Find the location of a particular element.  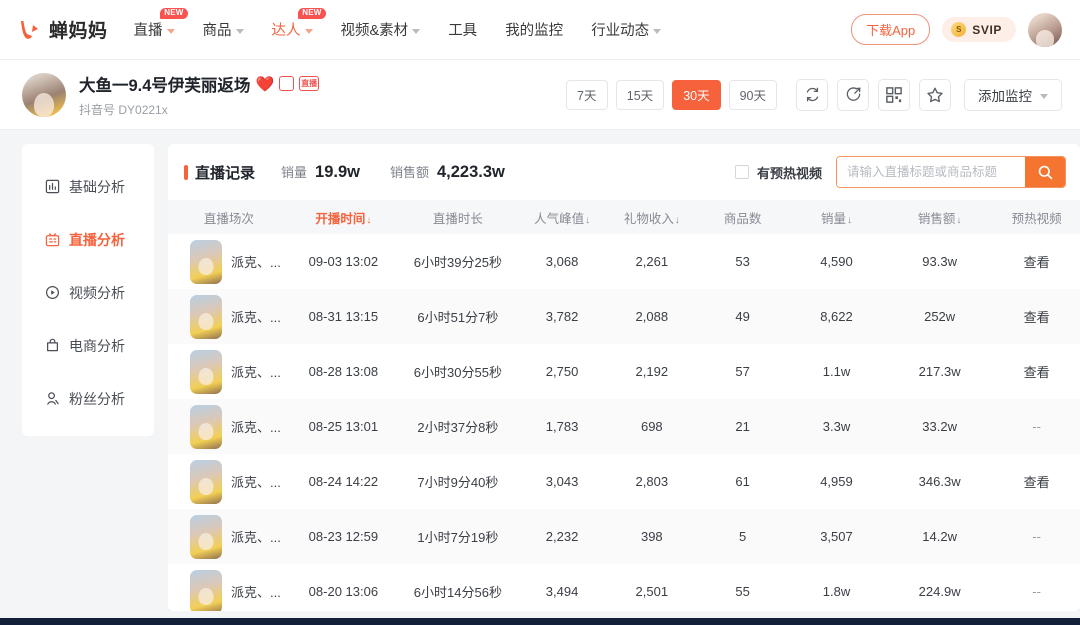

cicada-logo-icon is located at coordinates (29, 30).